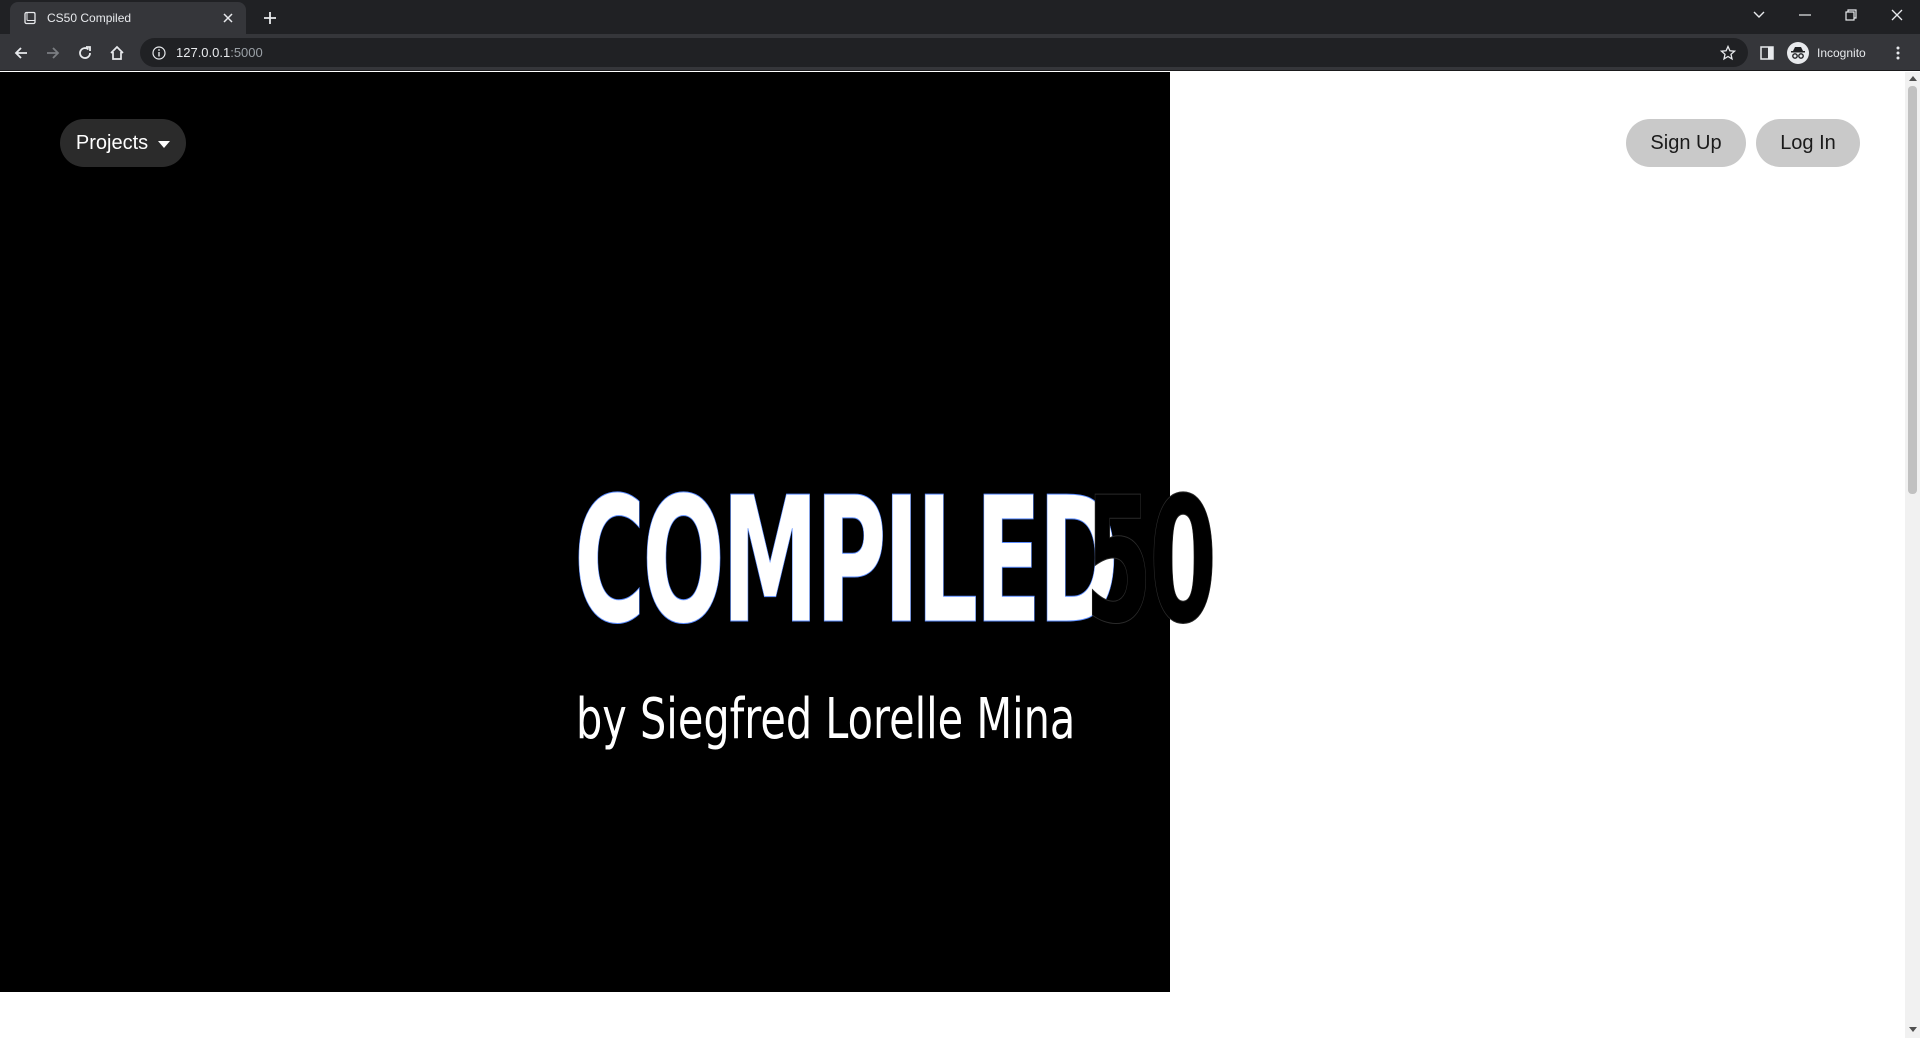 Image resolution: width=1920 pixels, height=1038 pixels. I want to click on projects-dropdown-button: Projects, so click(123, 143).